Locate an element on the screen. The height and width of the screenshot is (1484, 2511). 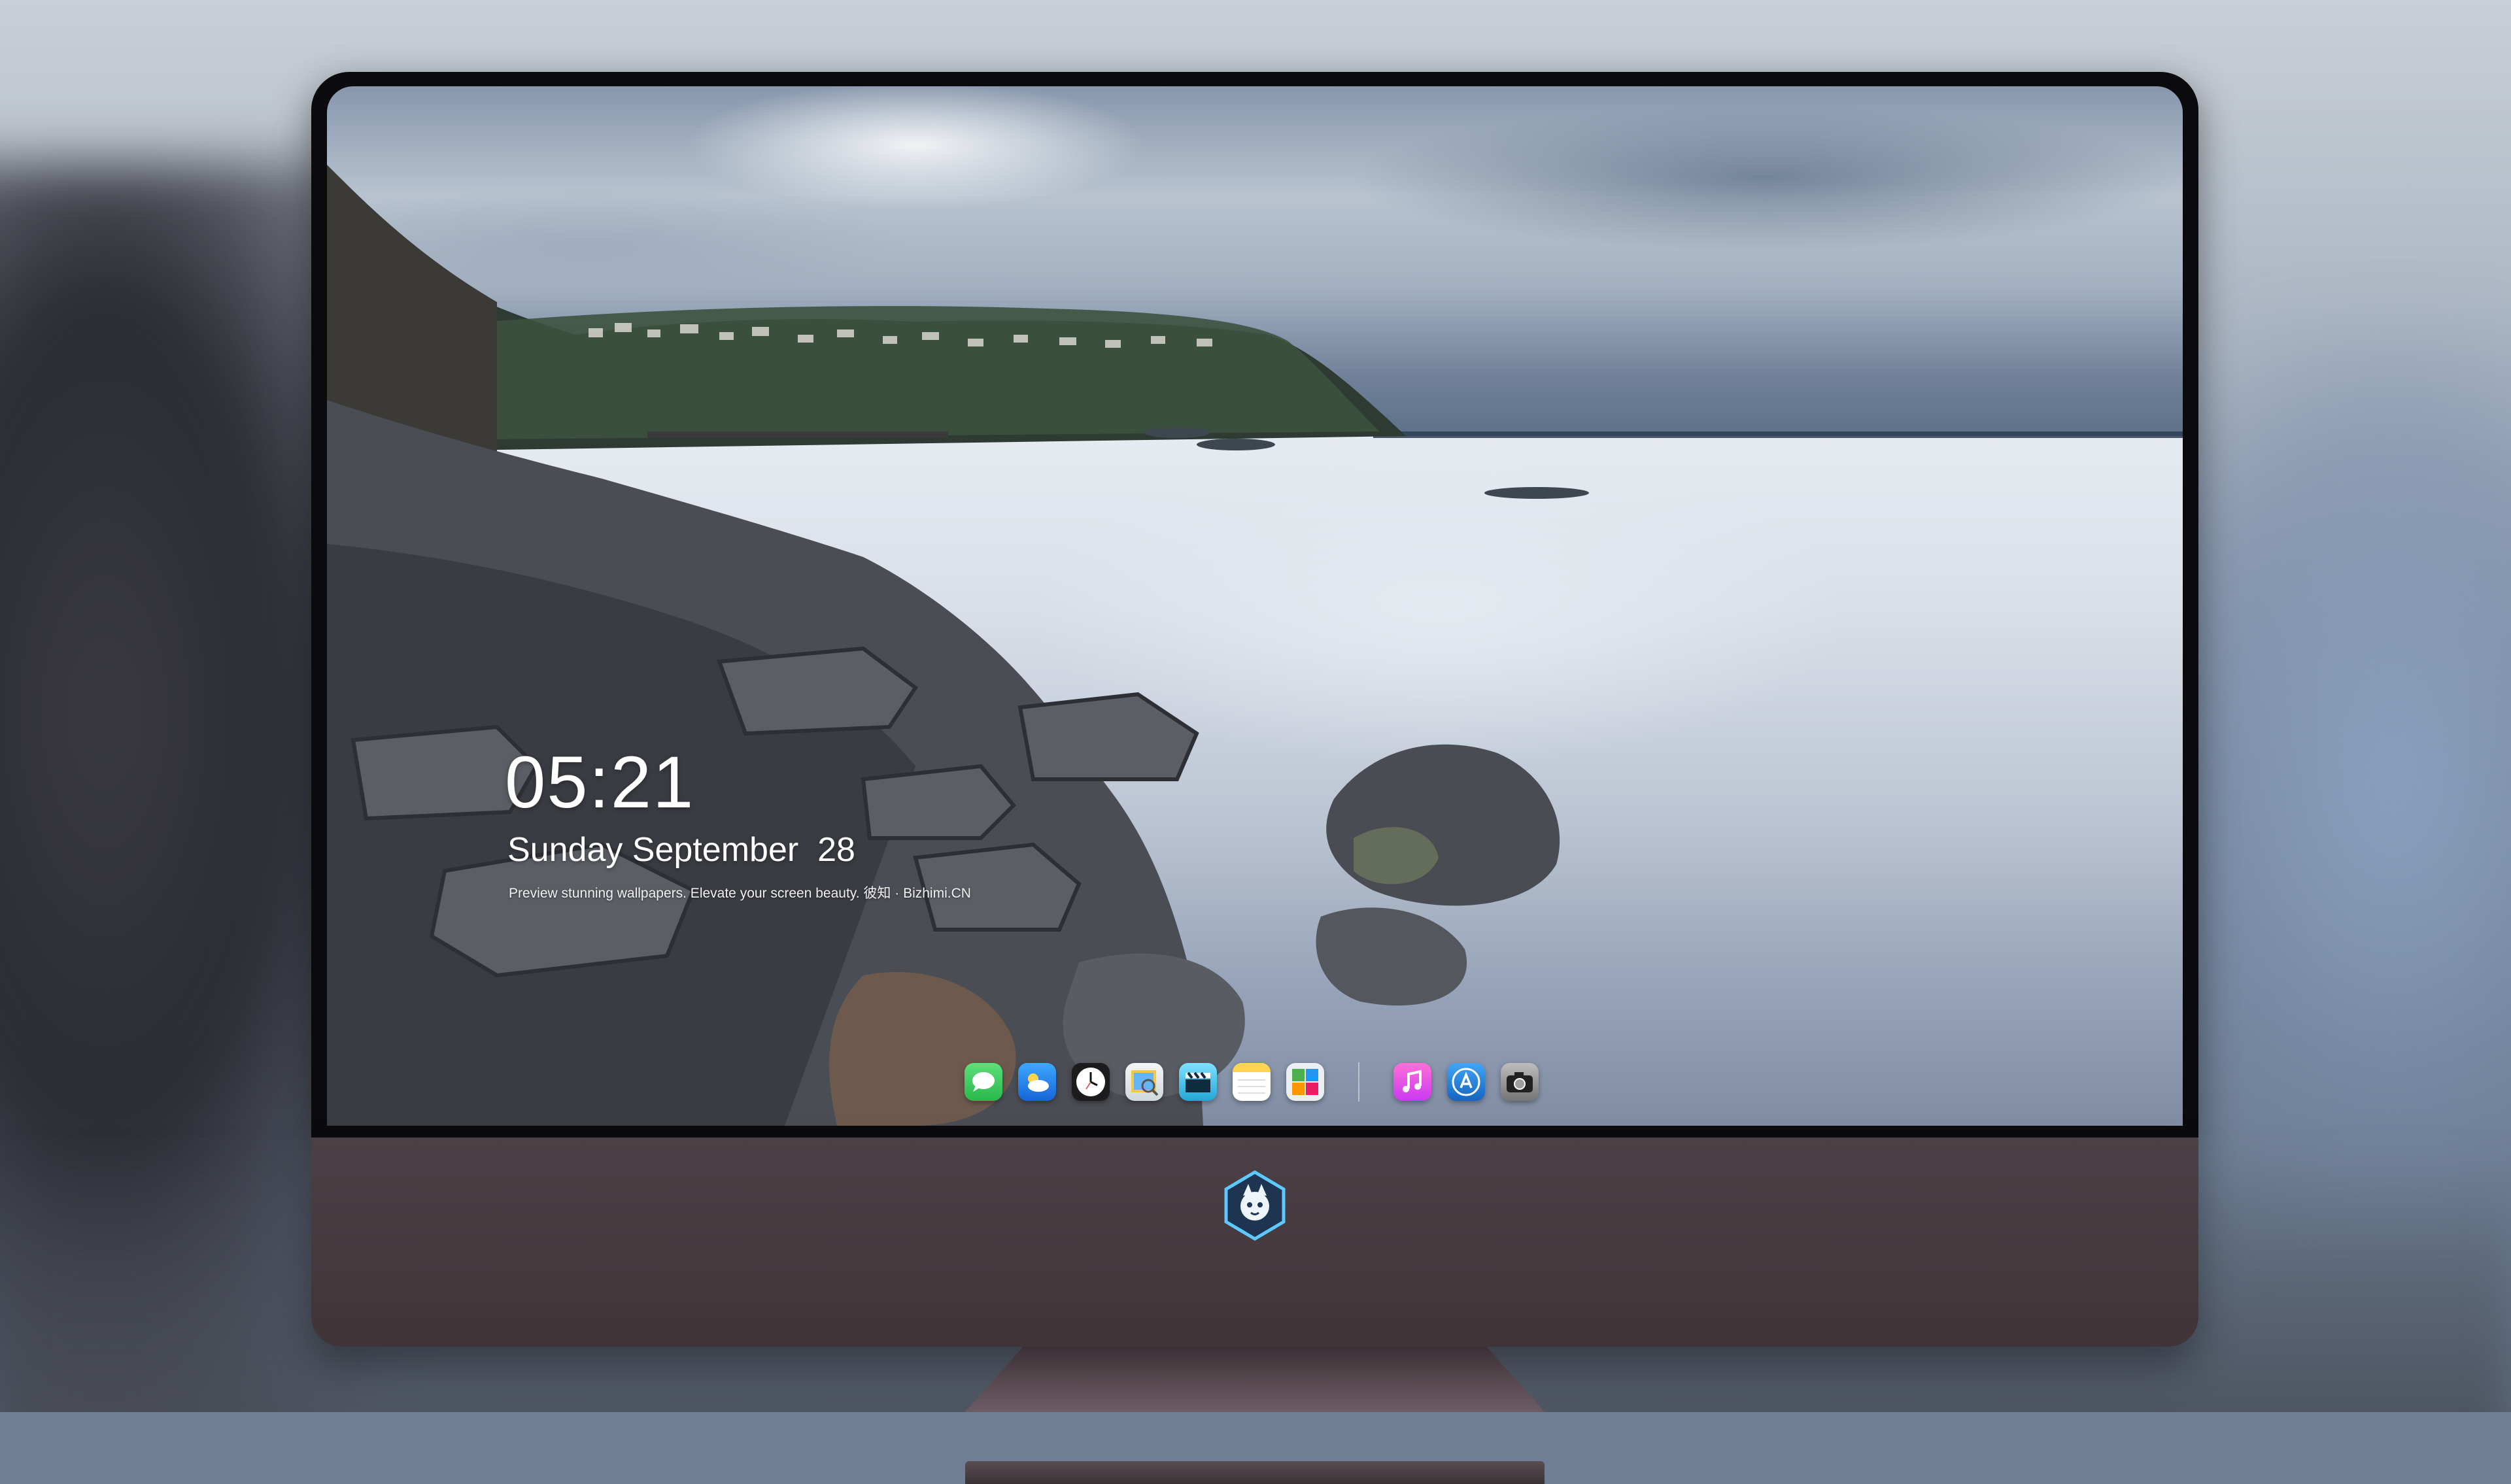
notes-icon is located at coordinates (1252, 1082).